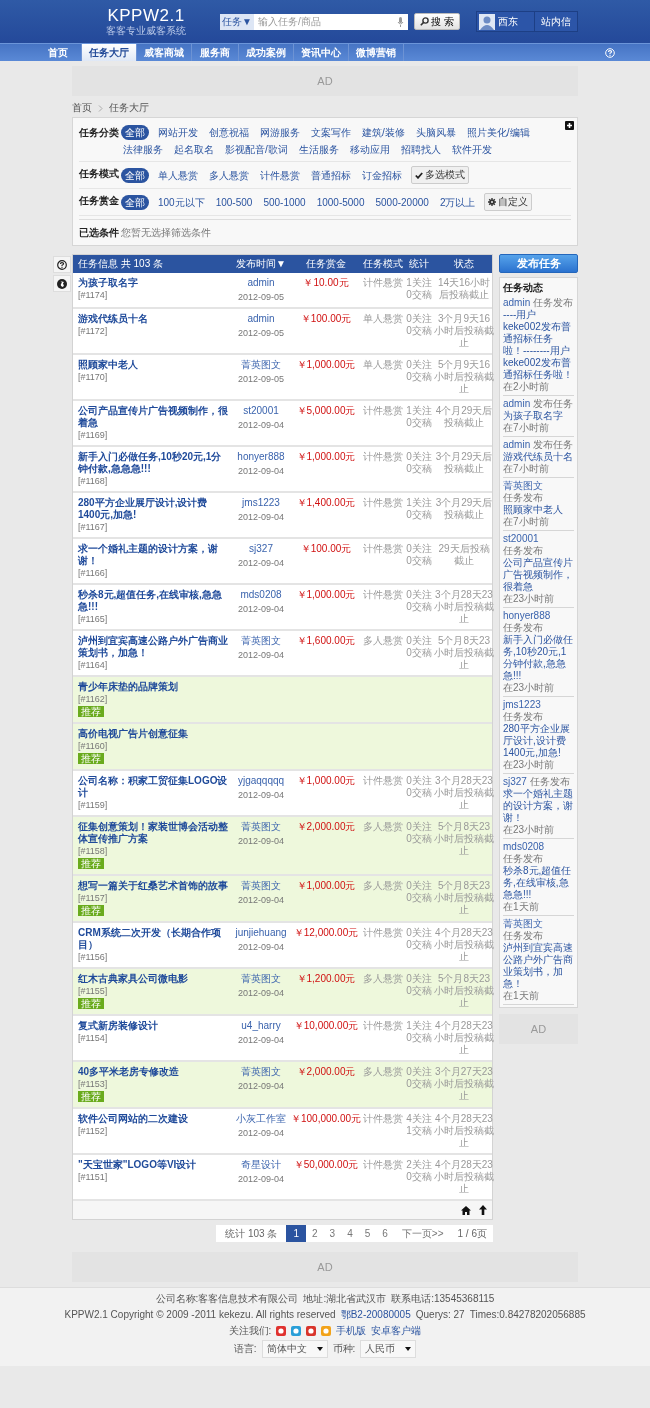  What do you see at coordinates (383, 132) in the screenshot?
I see `filter-option: 建筑/装修` at bounding box center [383, 132].